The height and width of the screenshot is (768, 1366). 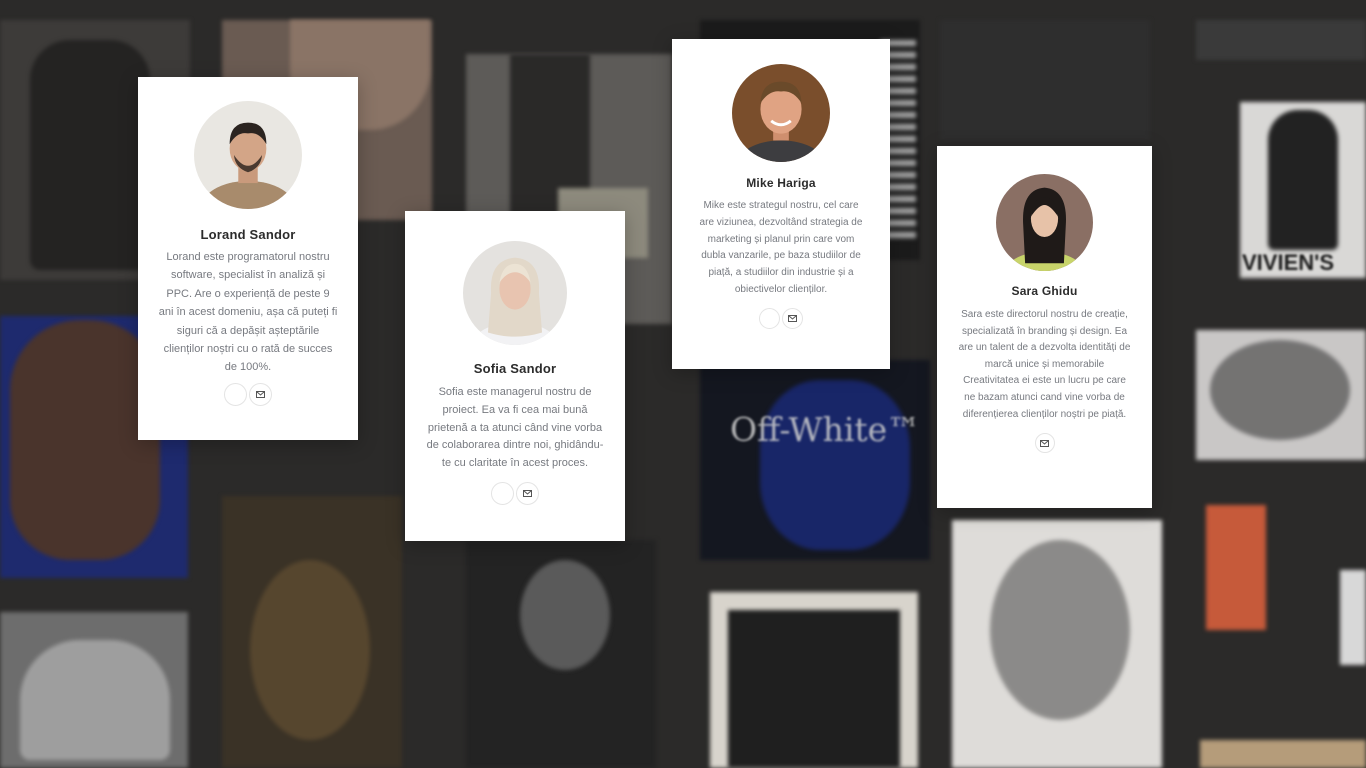 I want to click on background-brand-text: Off-White™, so click(x=825, y=429).